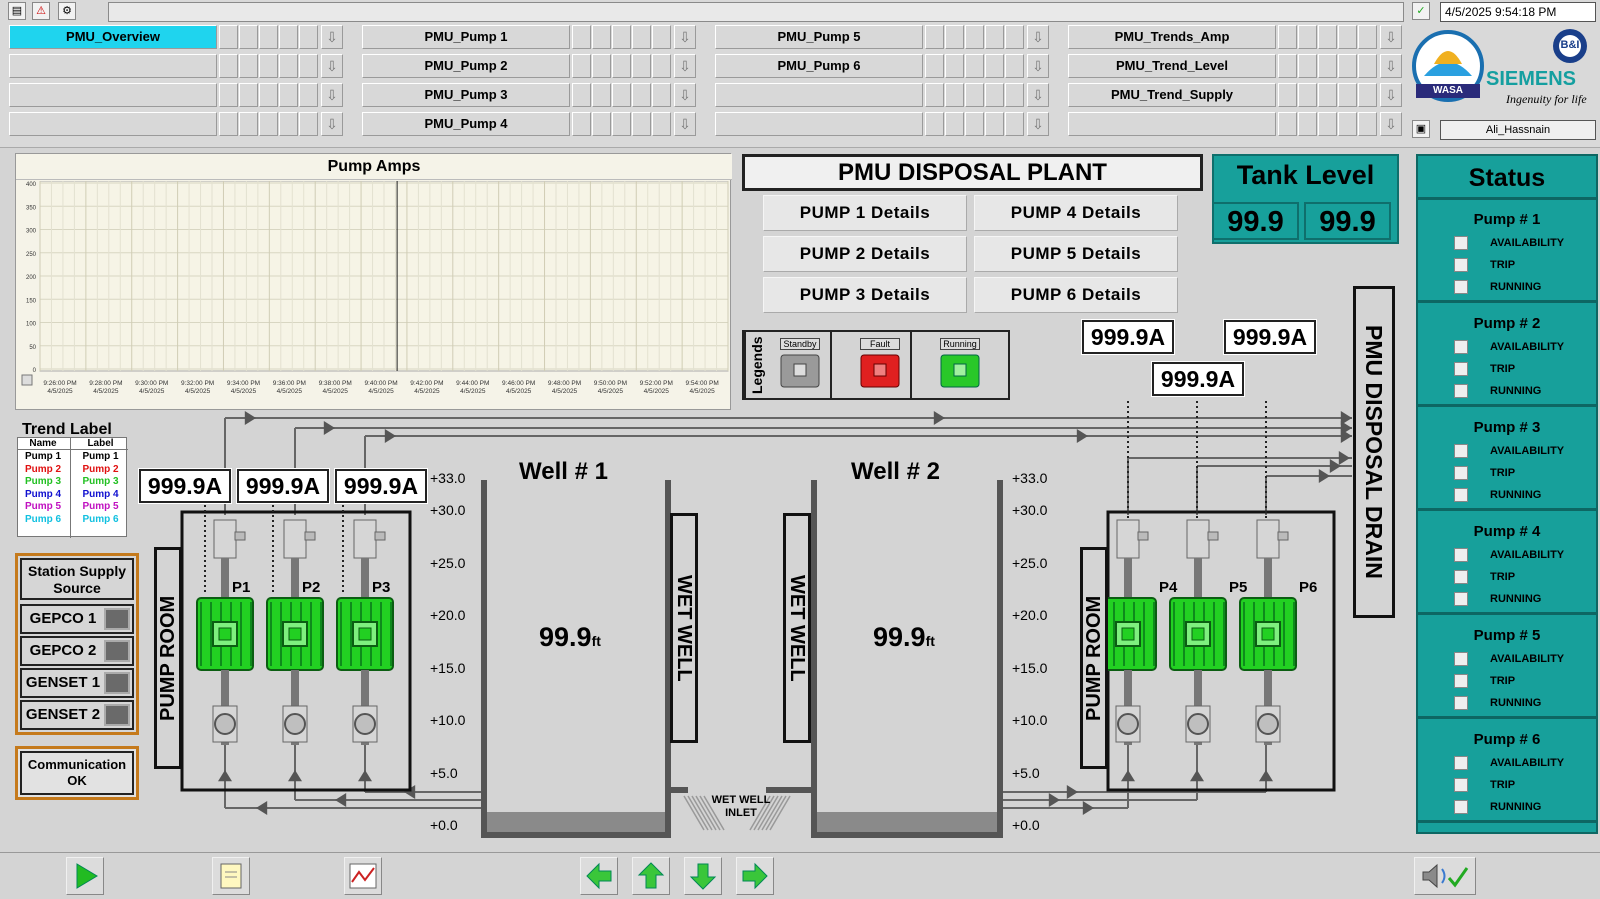  What do you see at coordinates (27, 380) in the screenshot?
I see `chart-legend-toggle` at bounding box center [27, 380].